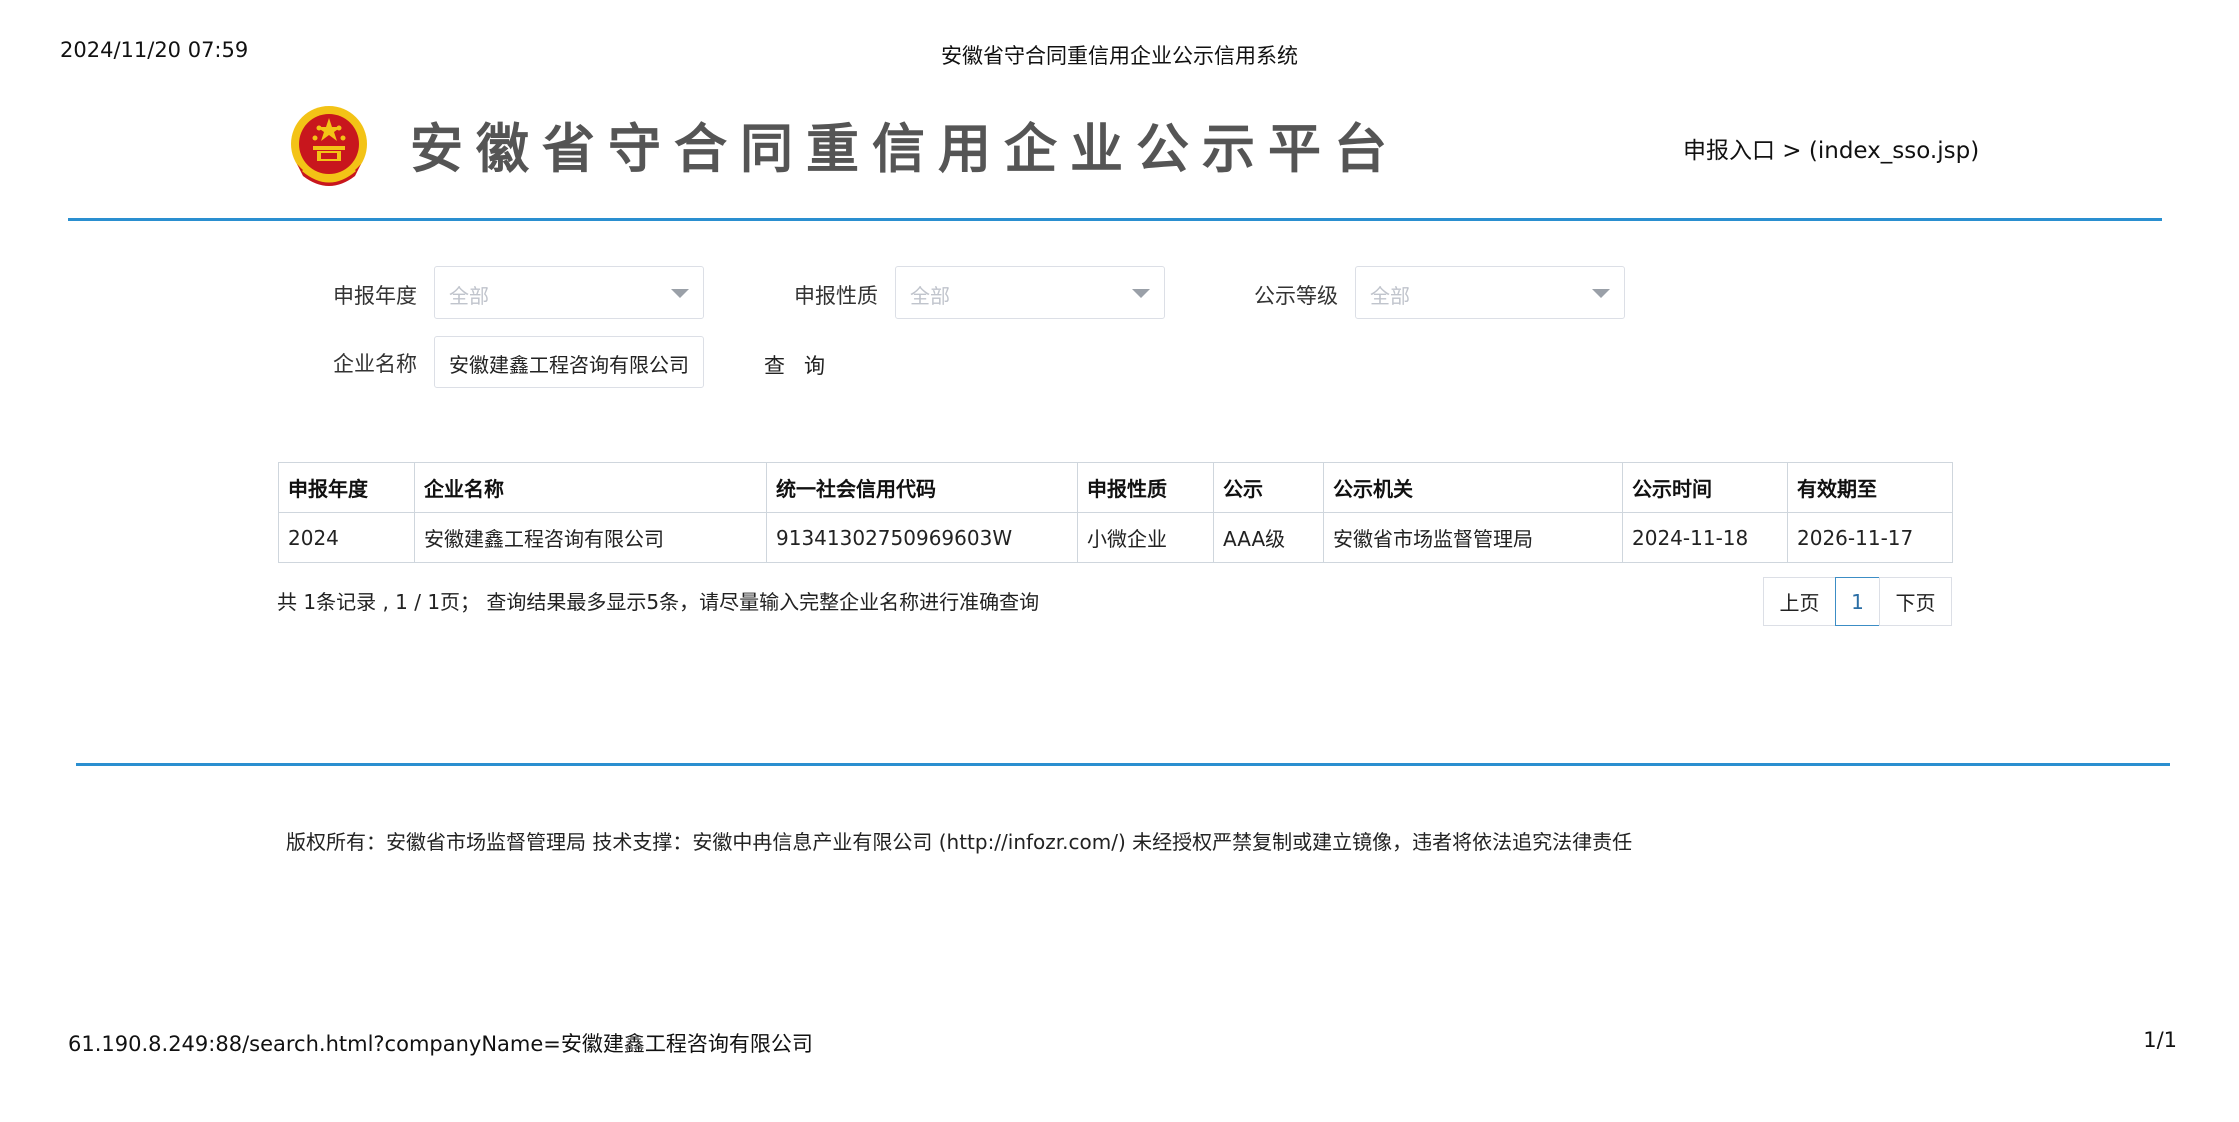 The width and height of the screenshot is (2239, 1122). What do you see at coordinates (1490, 292) in the screenshot?
I see `level-select: 全部` at bounding box center [1490, 292].